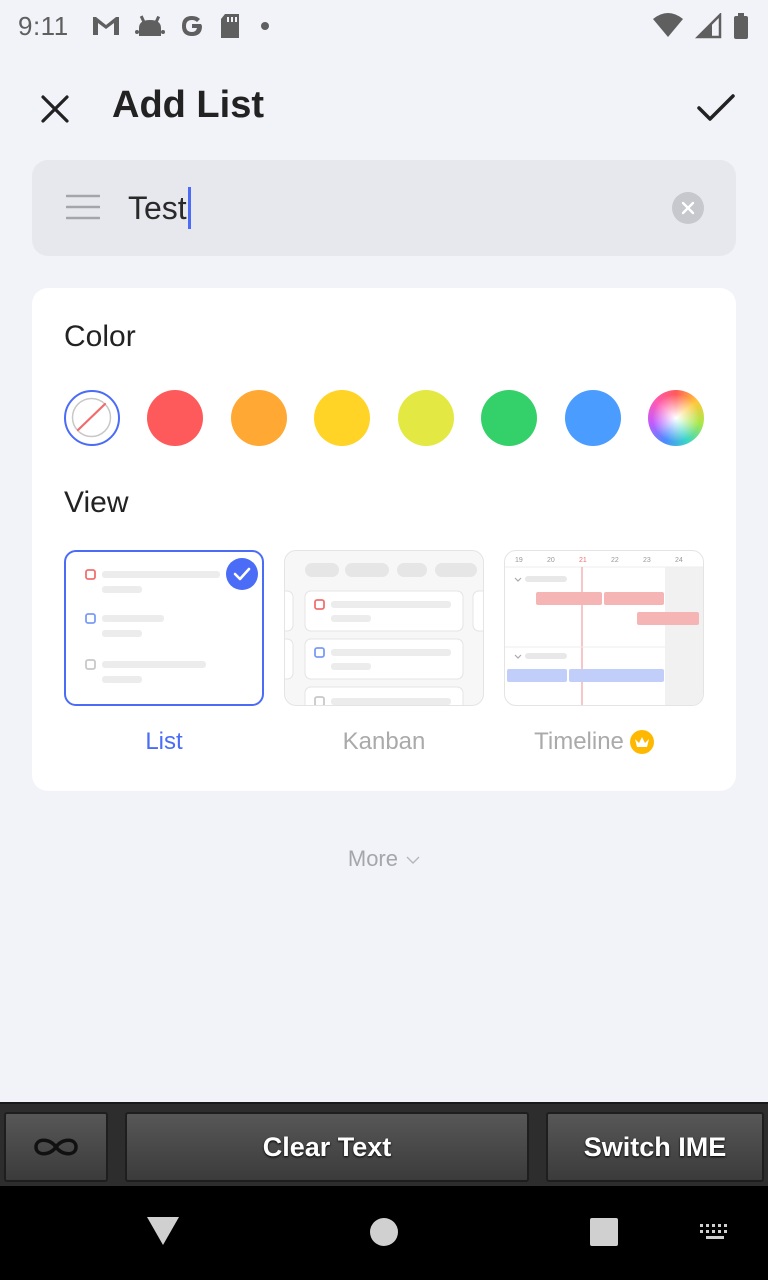 The height and width of the screenshot is (1280, 768). Describe the element at coordinates (327, 1147) in the screenshot. I see `clear-text-button: Clear Text` at that location.